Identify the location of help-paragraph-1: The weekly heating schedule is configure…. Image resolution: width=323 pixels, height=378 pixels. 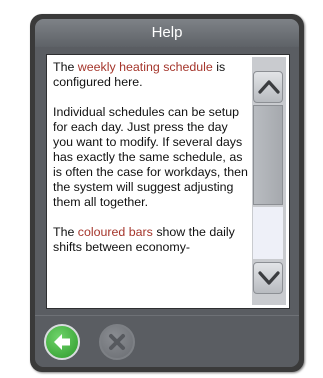
(151, 75).